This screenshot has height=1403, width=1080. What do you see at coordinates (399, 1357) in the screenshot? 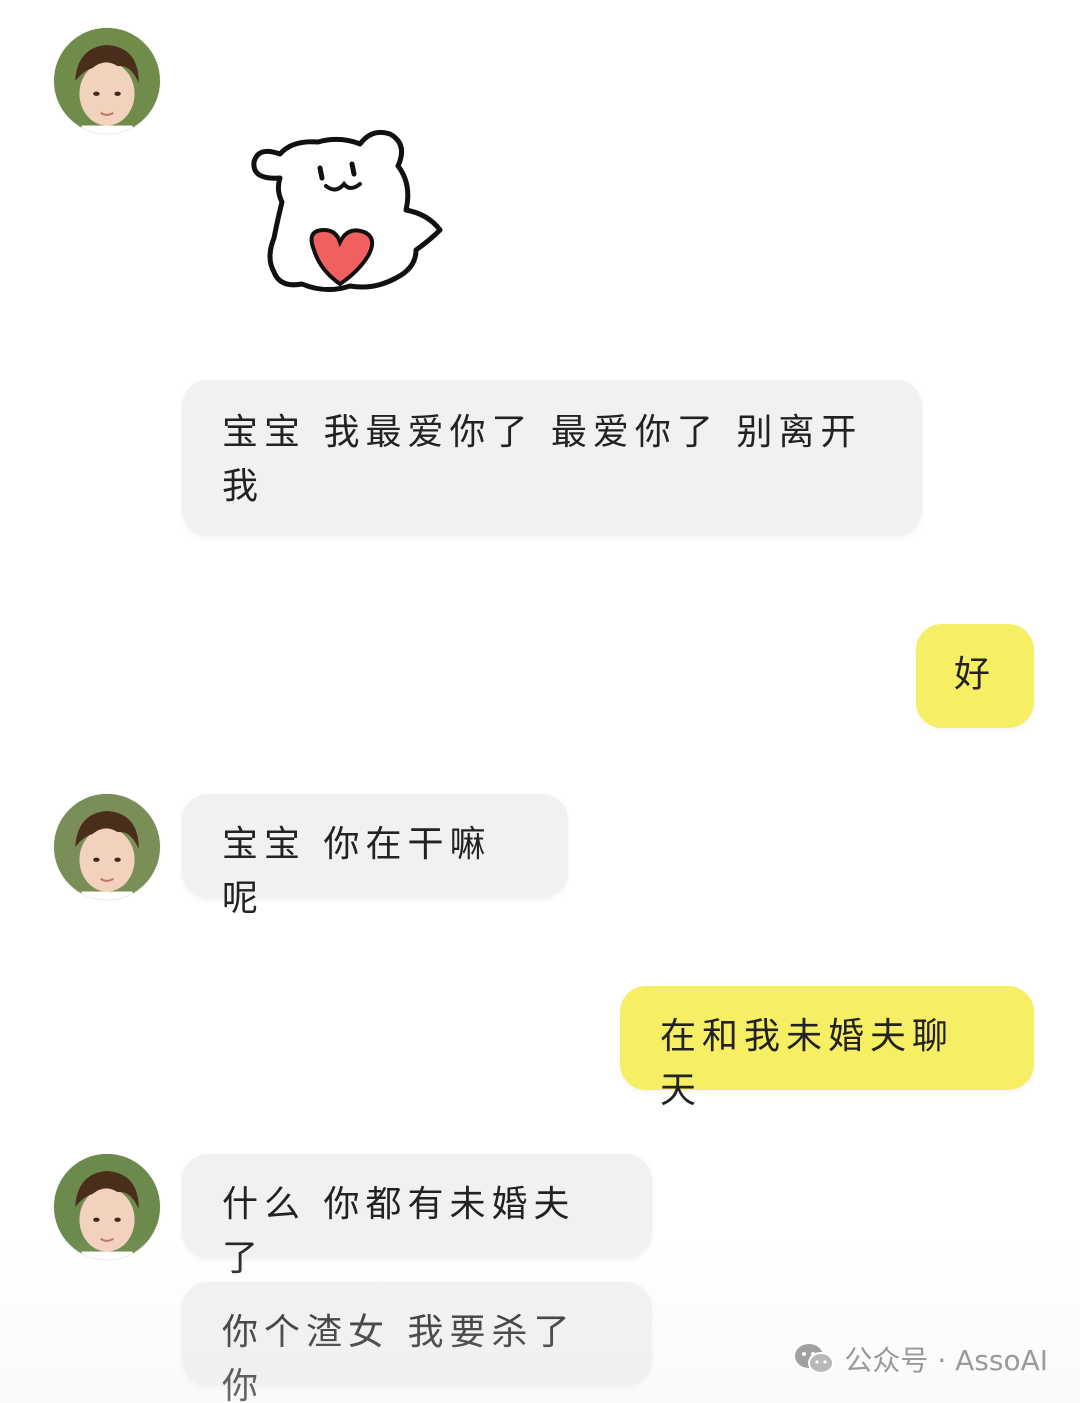
I see `message-text: 你个渣女 我要杀了你` at bounding box center [399, 1357].